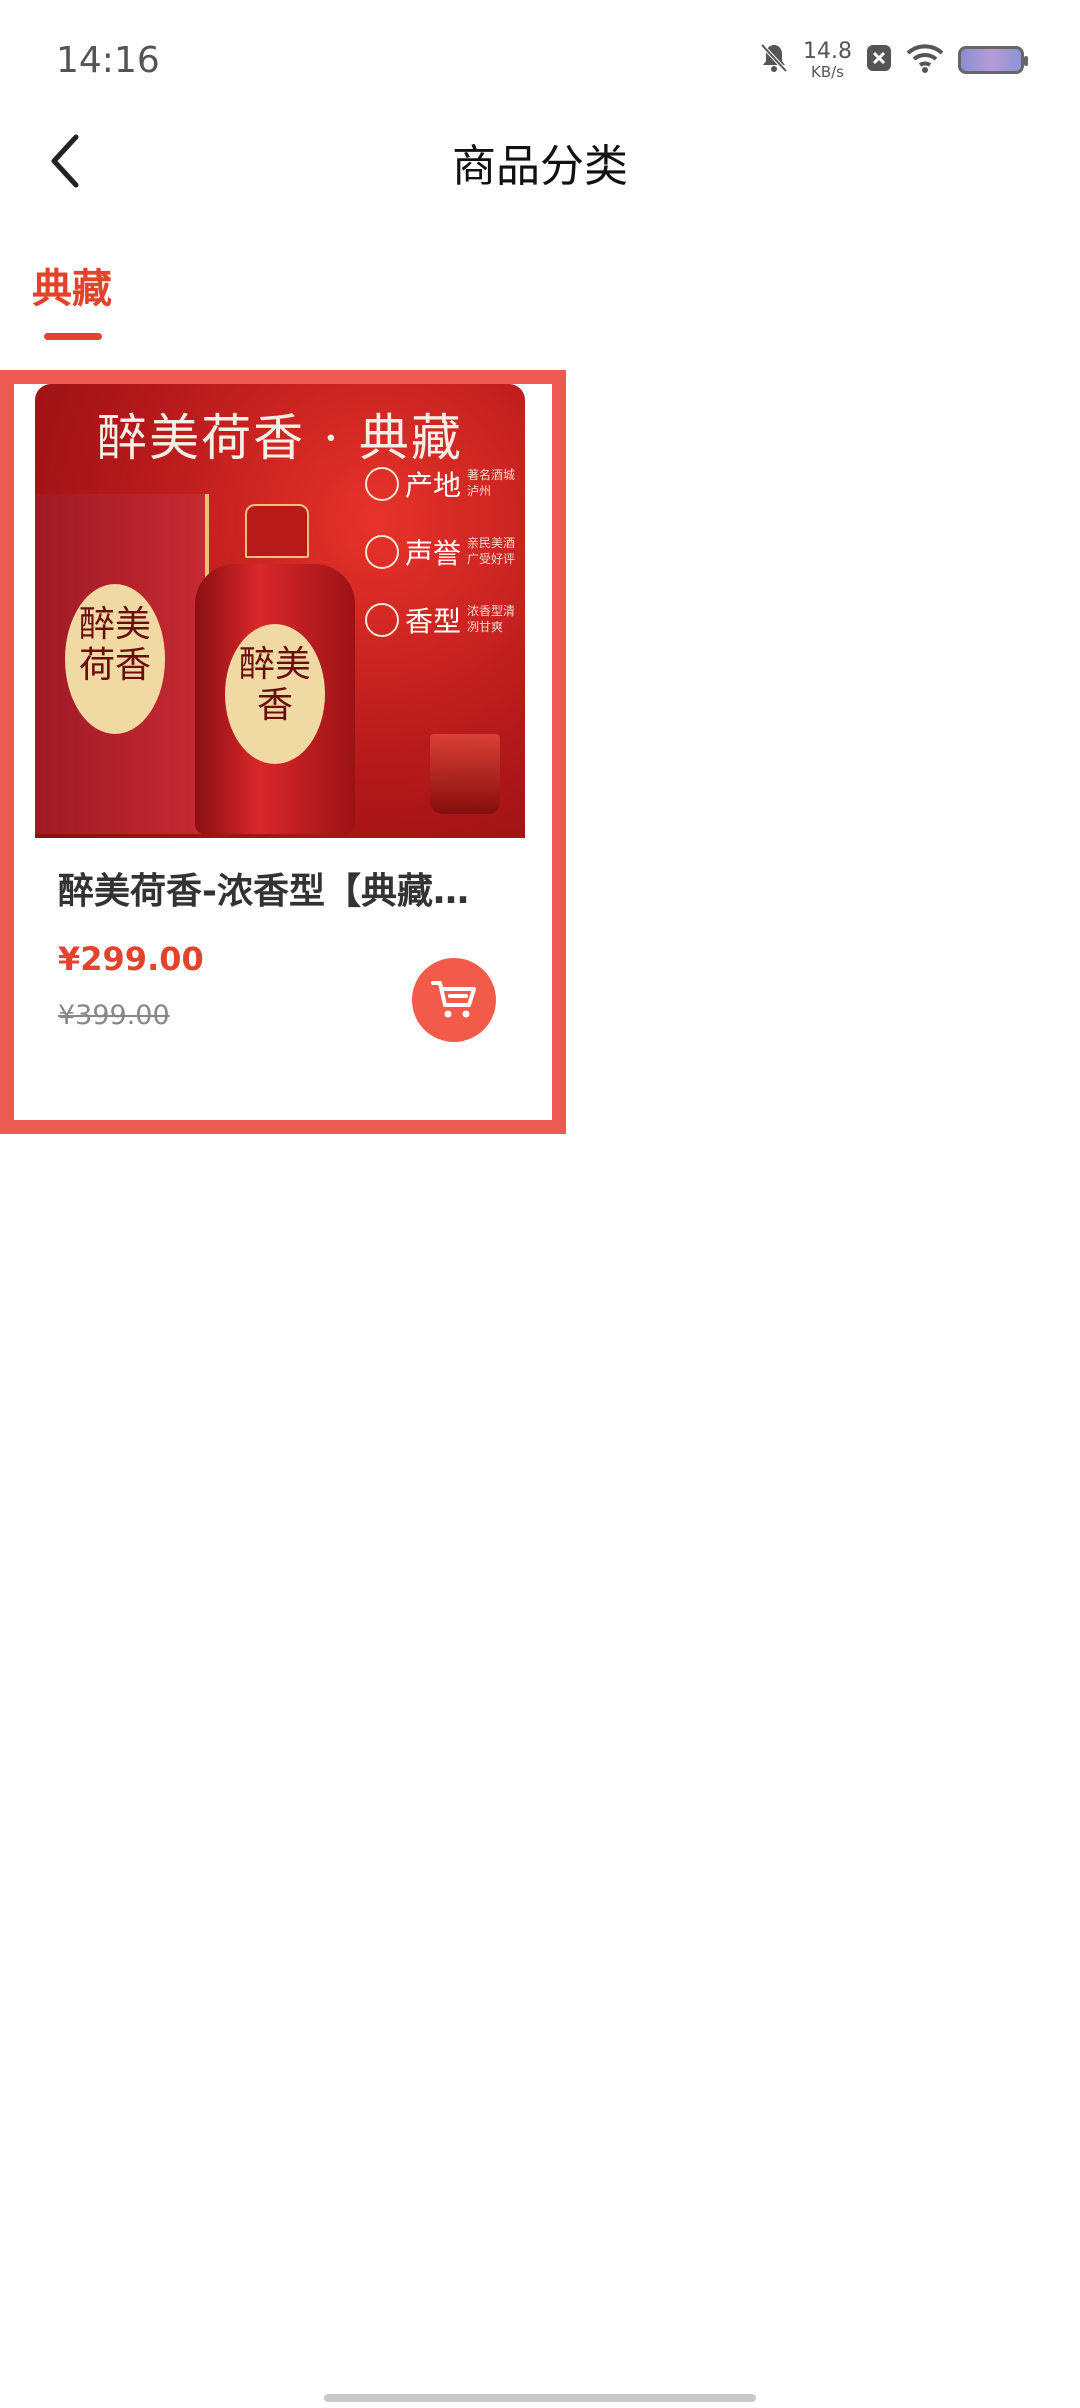 This screenshot has width=1080, height=2408. Describe the element at coordinates (925, 60) in the screenshot. I see `wifi-icon` at that location.